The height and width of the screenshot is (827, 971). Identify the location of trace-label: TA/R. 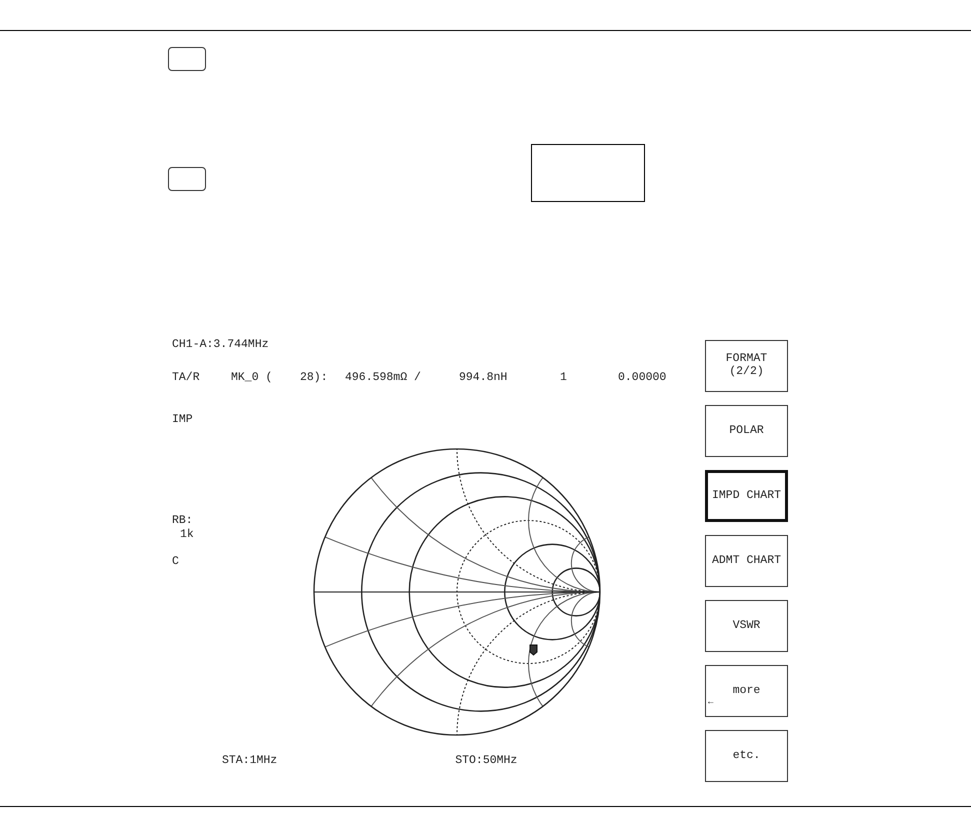
(186, 378).